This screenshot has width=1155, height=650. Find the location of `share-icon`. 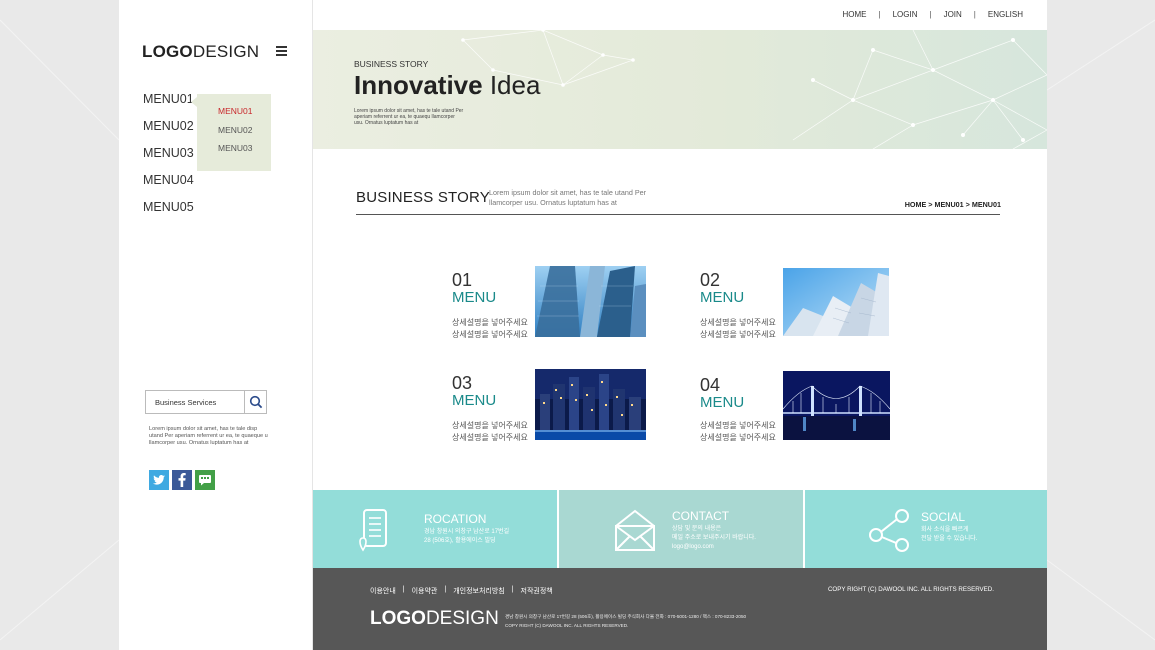

share-icon is located at coordinates (889, 530).